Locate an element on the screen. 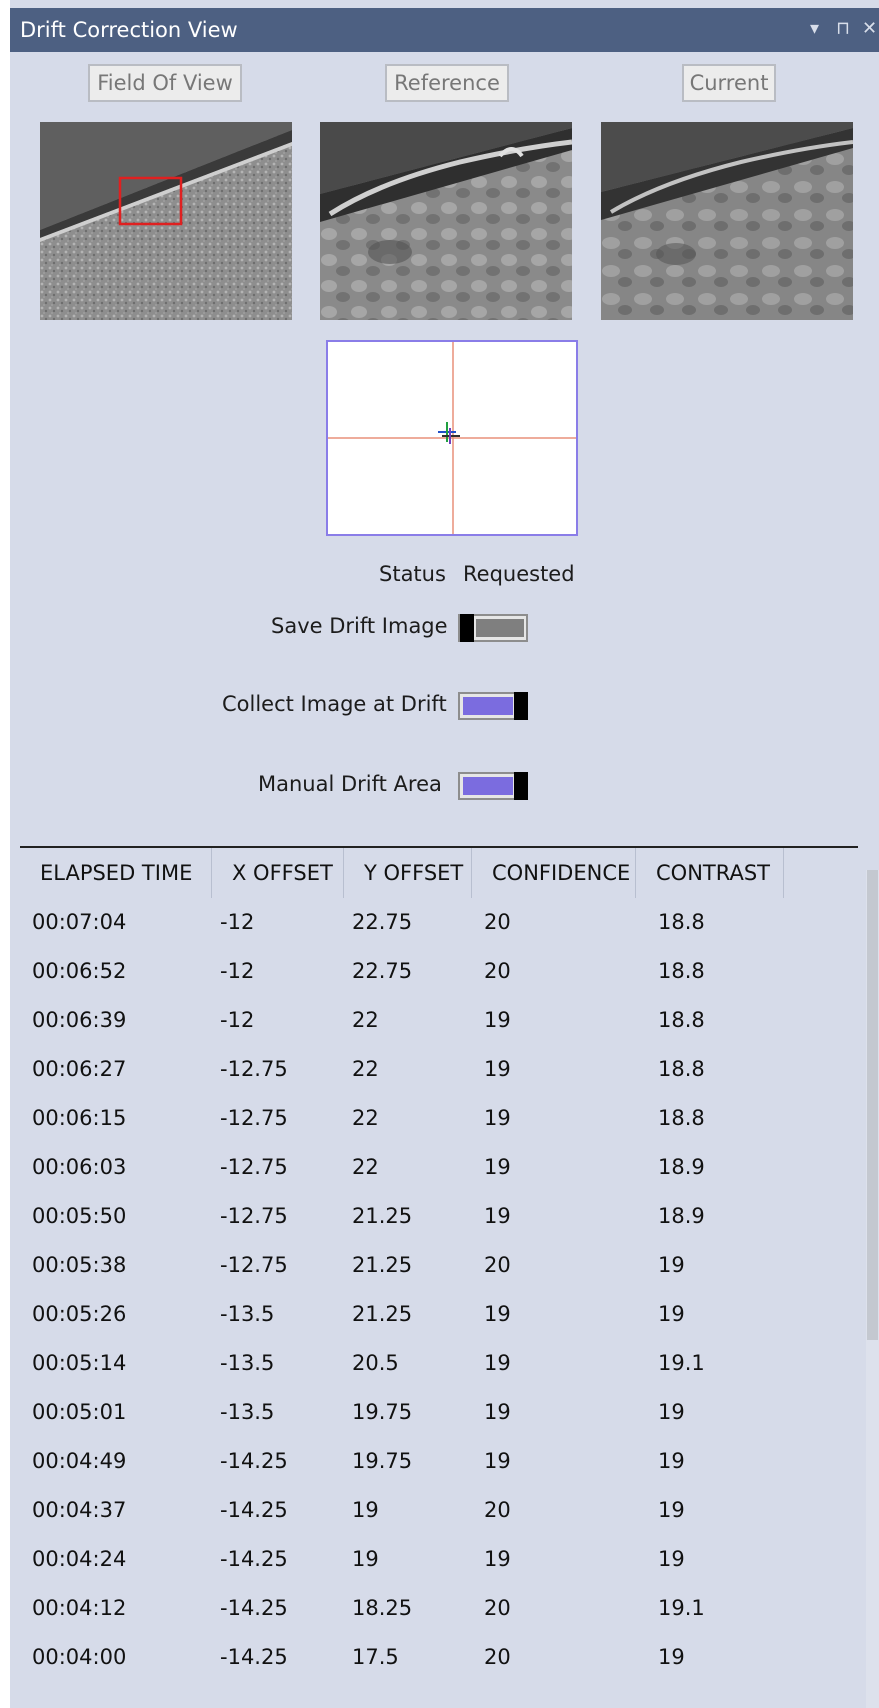 The width and height of the screenshot is (879, 1708). reference-image is located at coordinates (446, 221).